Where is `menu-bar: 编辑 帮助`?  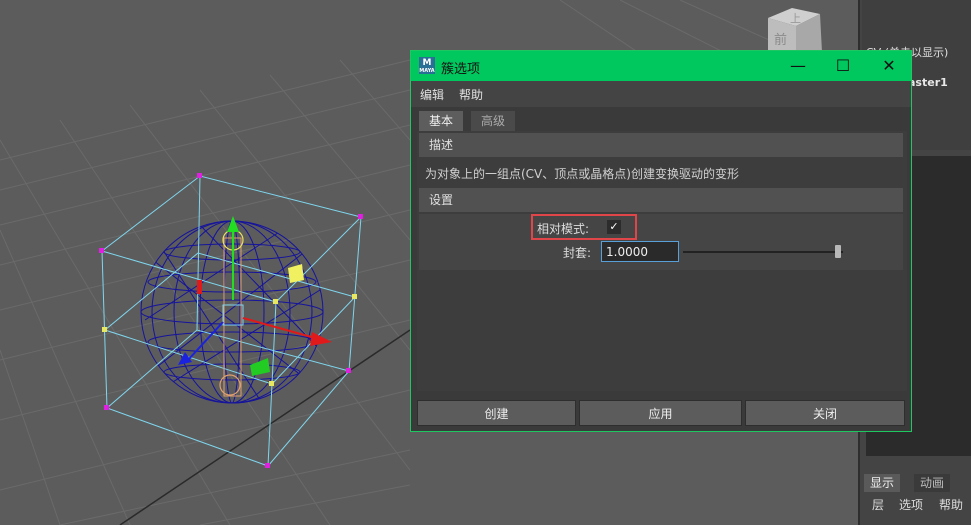 menu-bar: 编辑 帮助 is located at coordinates (661, 94).